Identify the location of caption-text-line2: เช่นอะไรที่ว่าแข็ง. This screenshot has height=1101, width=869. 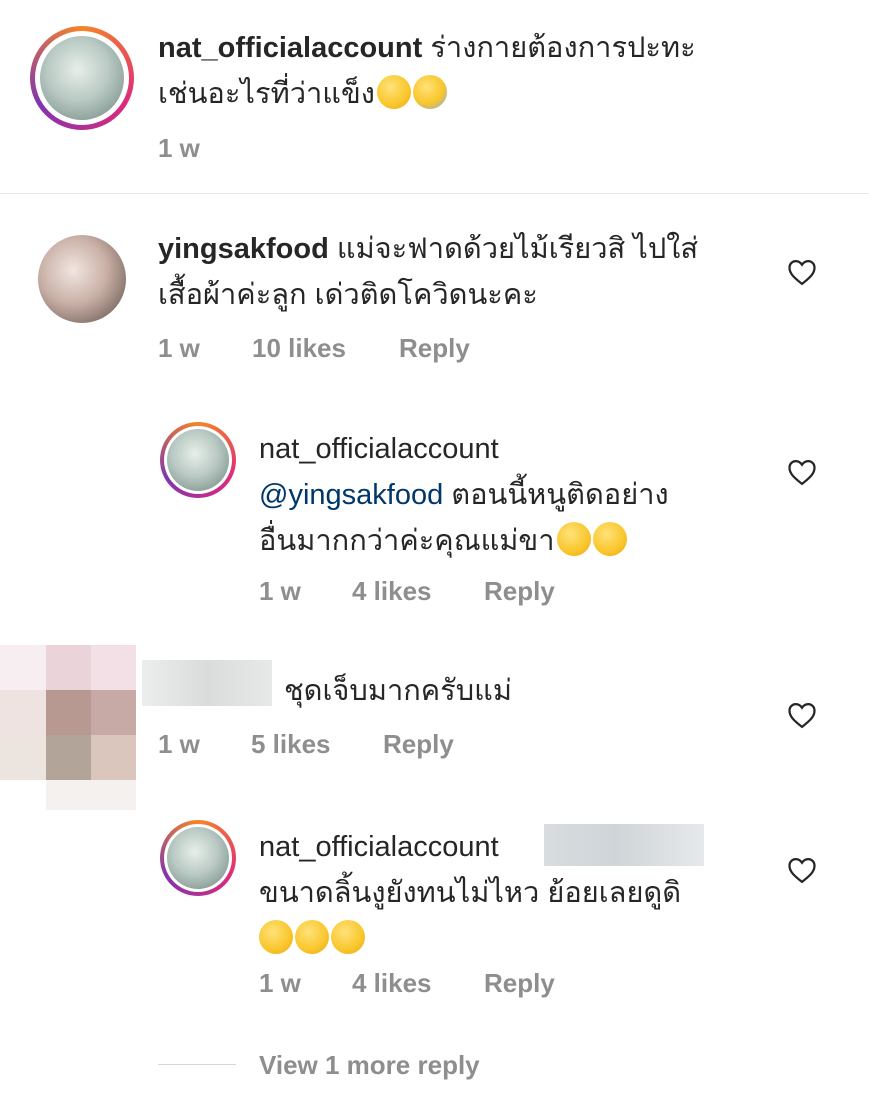
(266, 94).